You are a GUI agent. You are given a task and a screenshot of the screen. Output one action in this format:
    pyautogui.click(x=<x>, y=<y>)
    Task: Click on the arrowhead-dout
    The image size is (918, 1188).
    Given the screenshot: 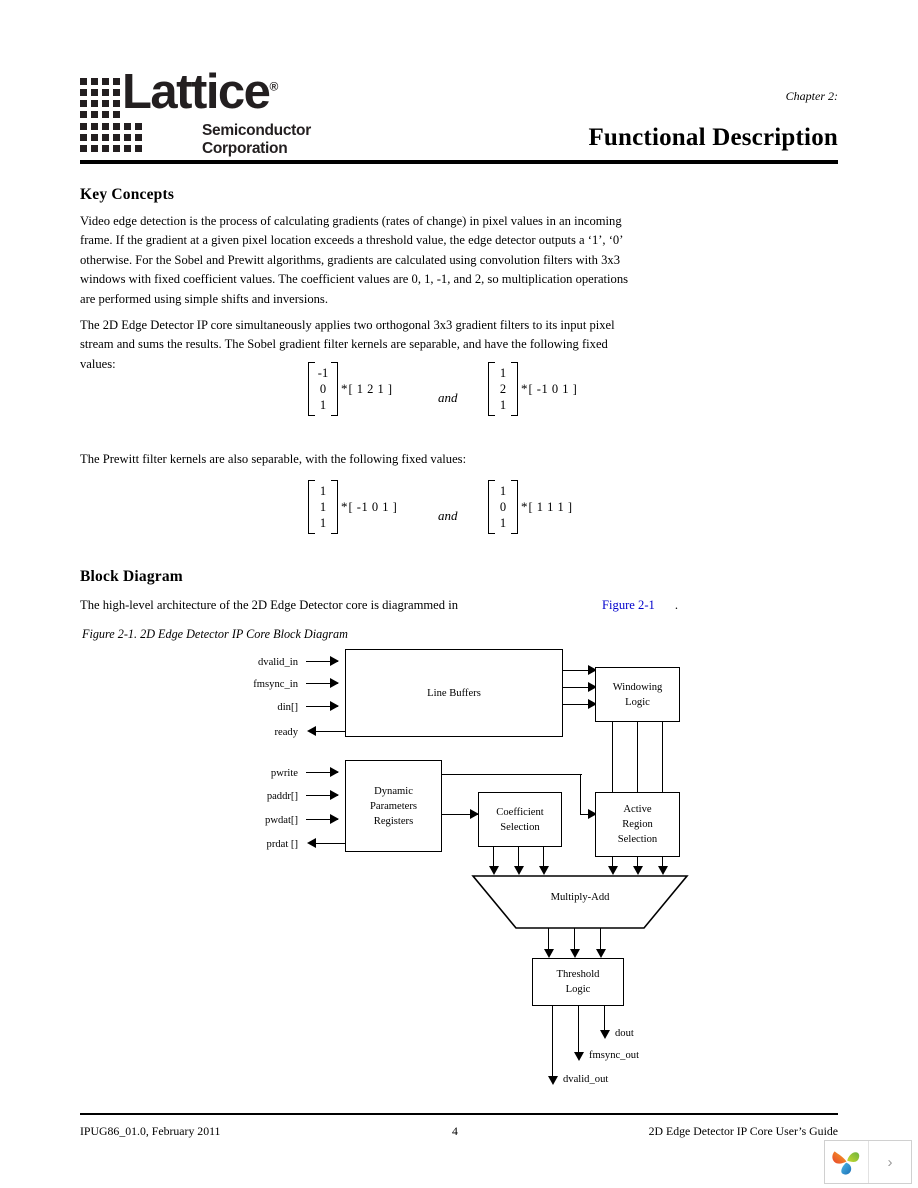 What is the action you would take?
    pyautogui.click(x=605, y=1034)
    